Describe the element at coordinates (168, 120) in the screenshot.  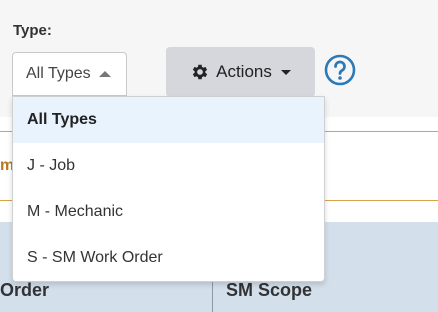
I see `dropdown-option-all-types: All Types` at that location.